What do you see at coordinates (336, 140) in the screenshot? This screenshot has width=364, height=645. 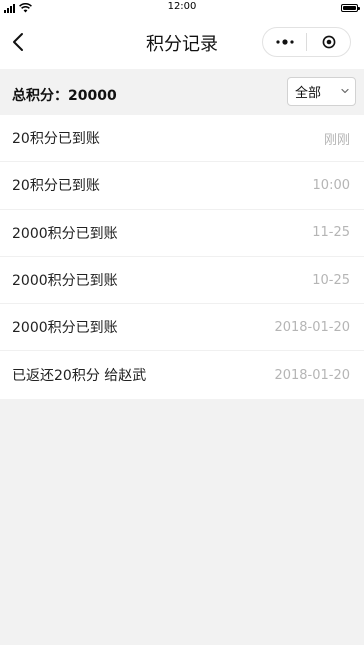 I see `record-time: 刚刚` at bounding box center [336, 140].